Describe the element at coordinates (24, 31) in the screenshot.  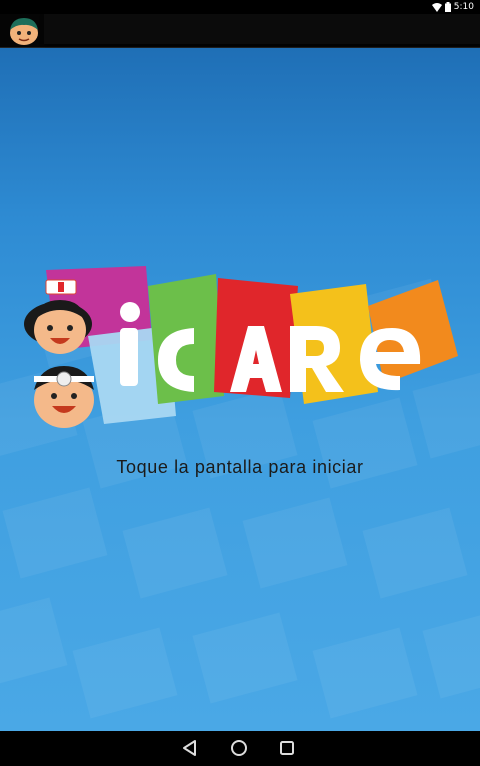
I see `kid-face-icon` at that location.